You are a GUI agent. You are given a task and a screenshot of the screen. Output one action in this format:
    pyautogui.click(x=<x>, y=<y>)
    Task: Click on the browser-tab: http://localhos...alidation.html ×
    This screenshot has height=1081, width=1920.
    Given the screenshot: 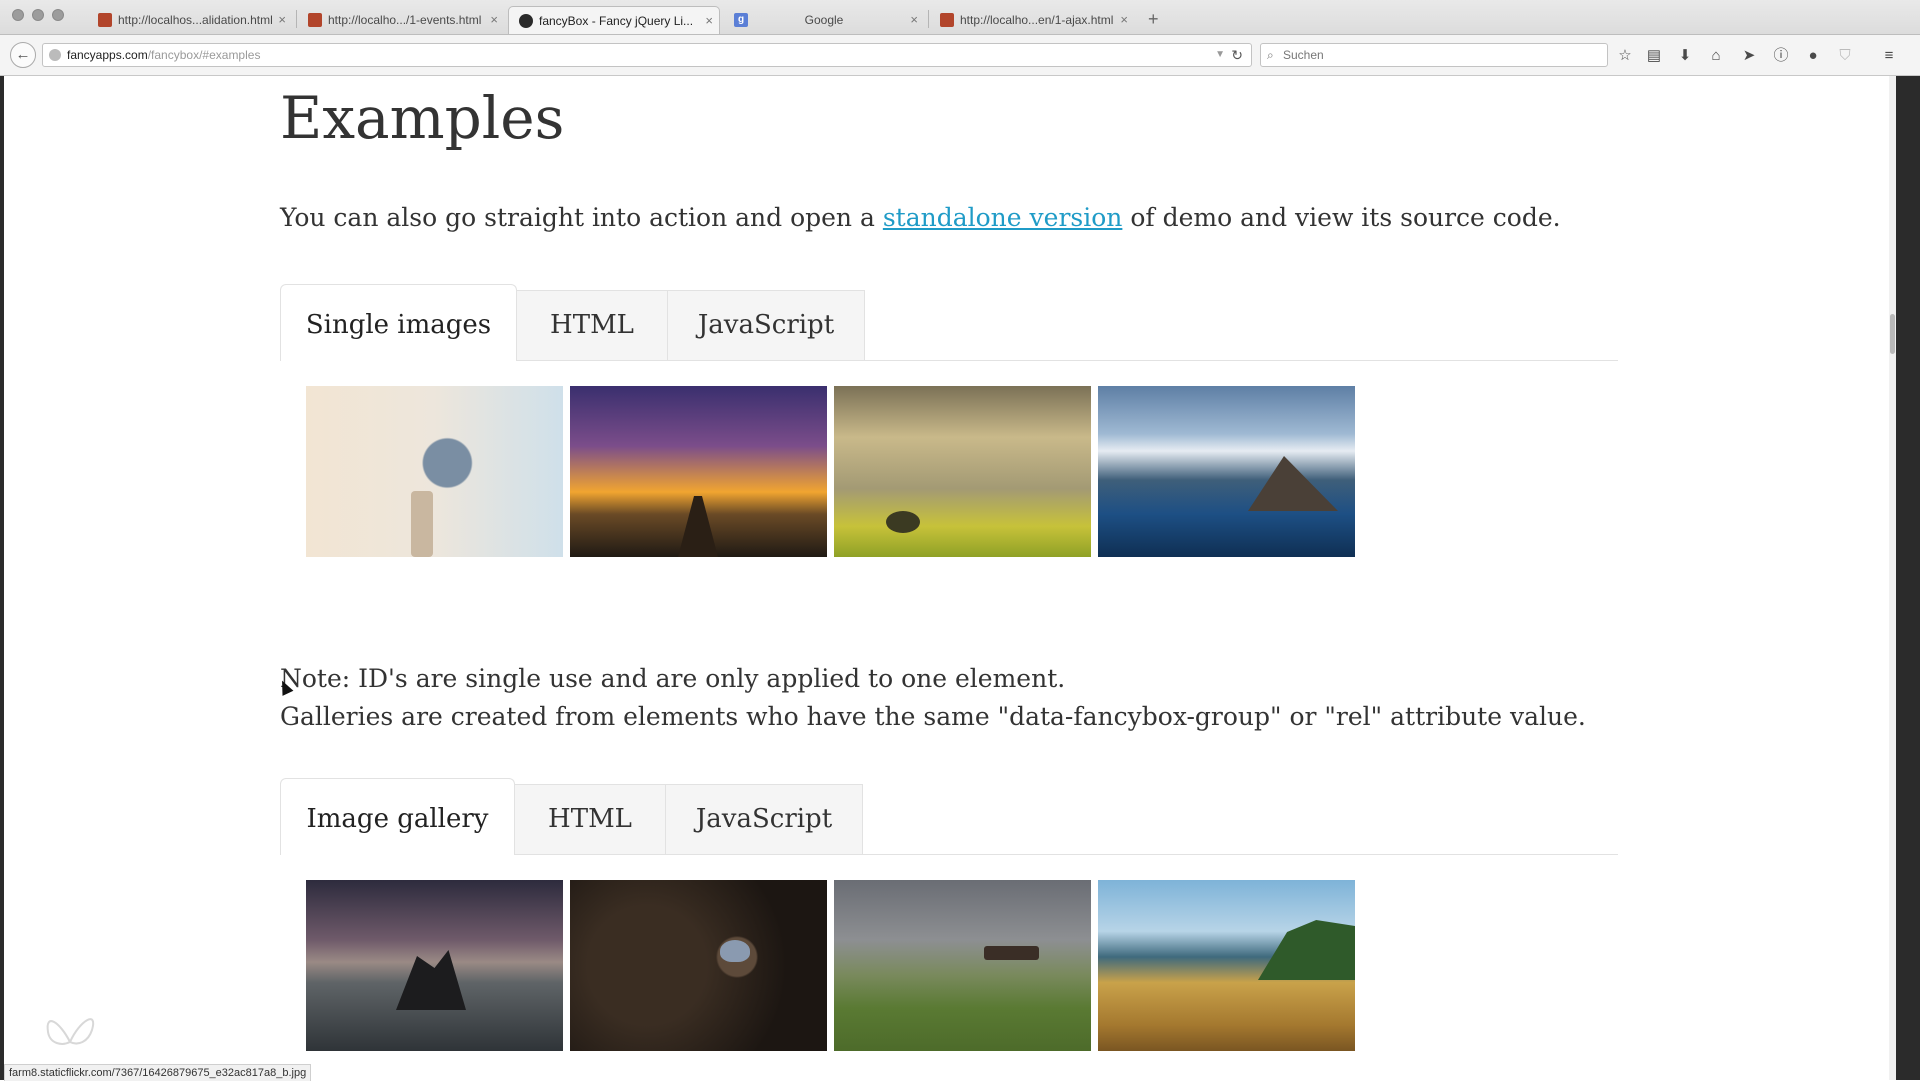 What is the action you would take?
    pyautogui.click(x=190, y=20)
    